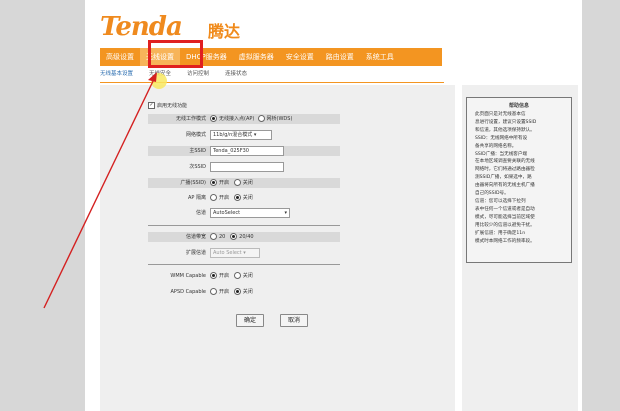  Describe the element at coordinates (100, 190) in the screenshot. I see `annotation-arrow-icon` at that location.